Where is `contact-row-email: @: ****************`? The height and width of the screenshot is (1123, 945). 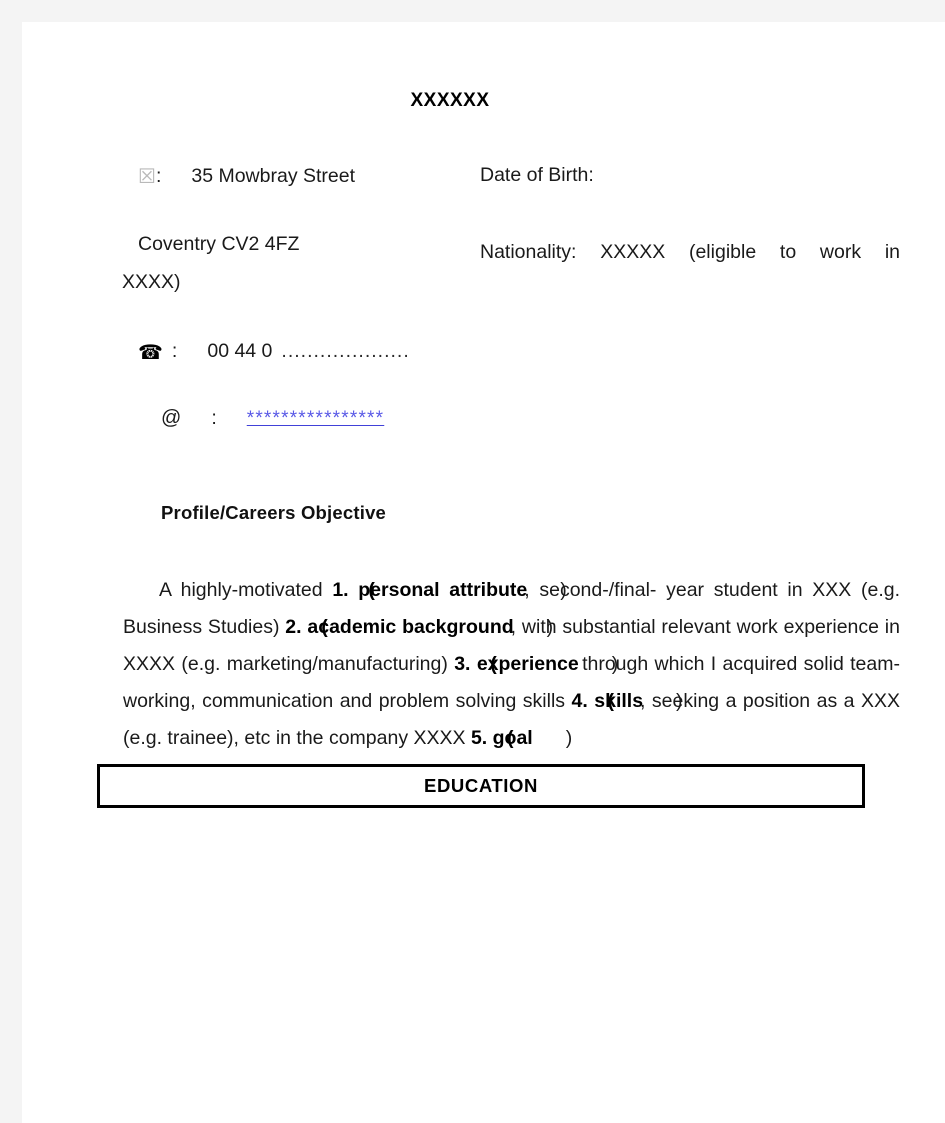
contact-row-email: @: **************** is located at coordinates (483, 422).